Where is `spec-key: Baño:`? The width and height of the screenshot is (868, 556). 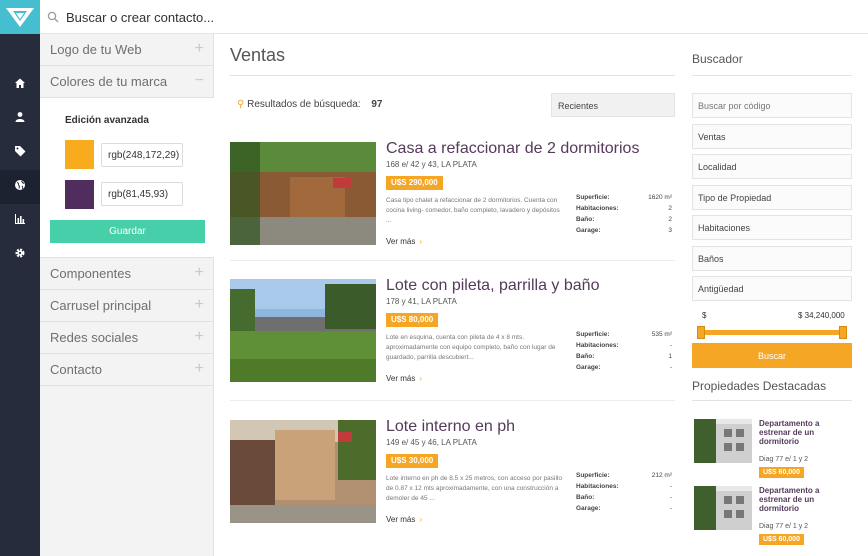 spec-key: Baño: is located at coordinates (585, 219).